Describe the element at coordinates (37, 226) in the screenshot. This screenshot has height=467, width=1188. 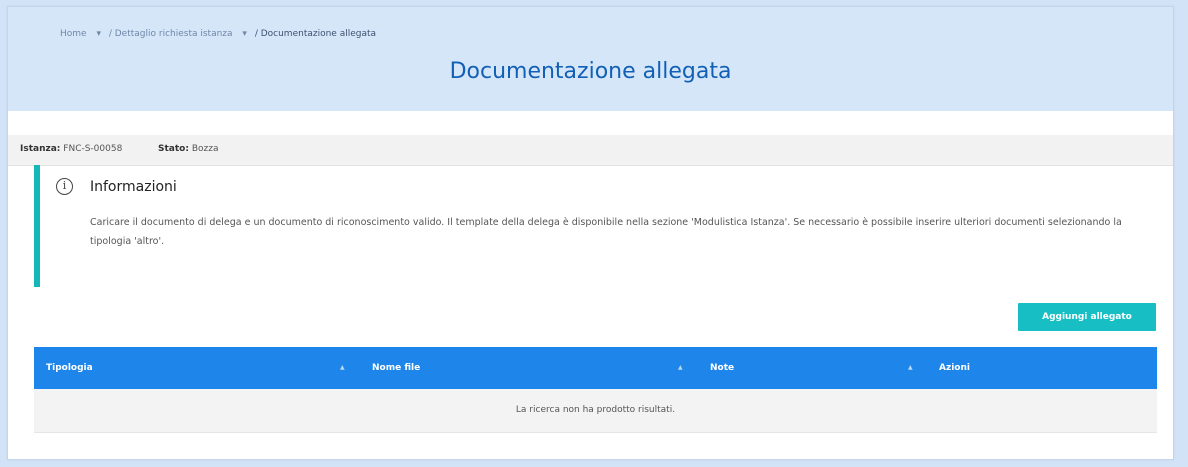
I see `info-accent-bar` at that location.